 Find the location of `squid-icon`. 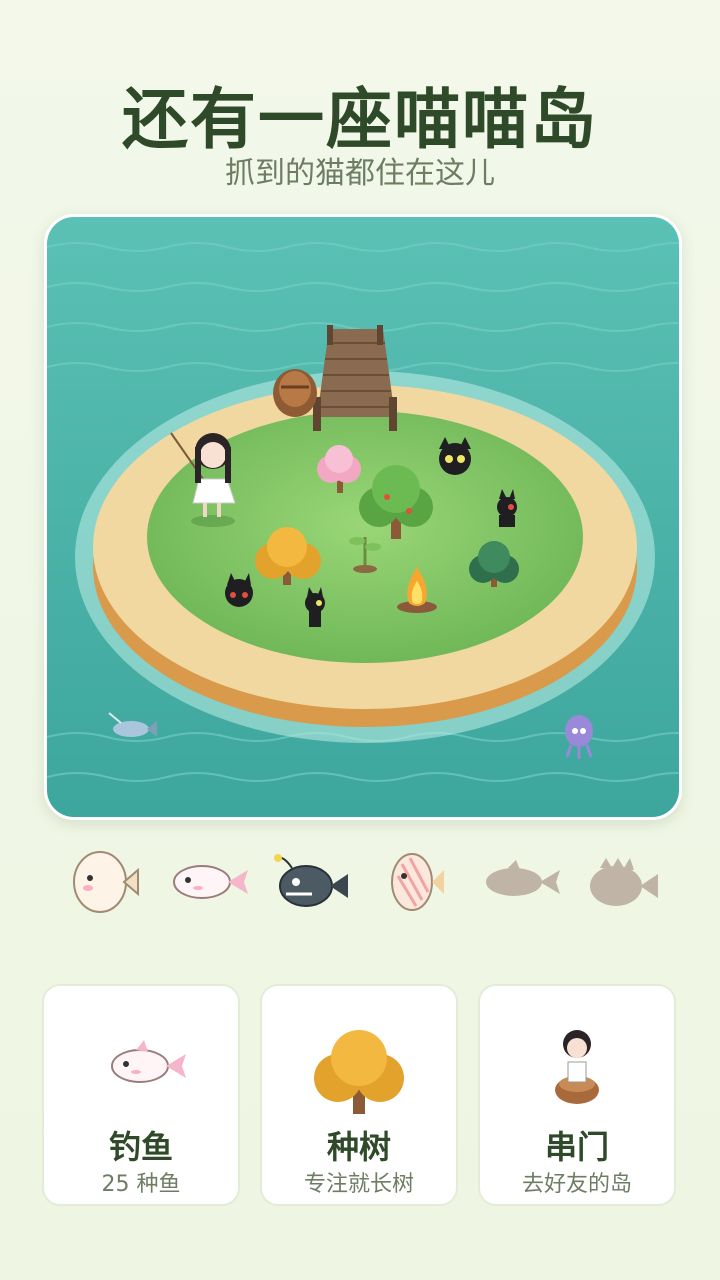

squid-icon is located at coordinates (579, 737).